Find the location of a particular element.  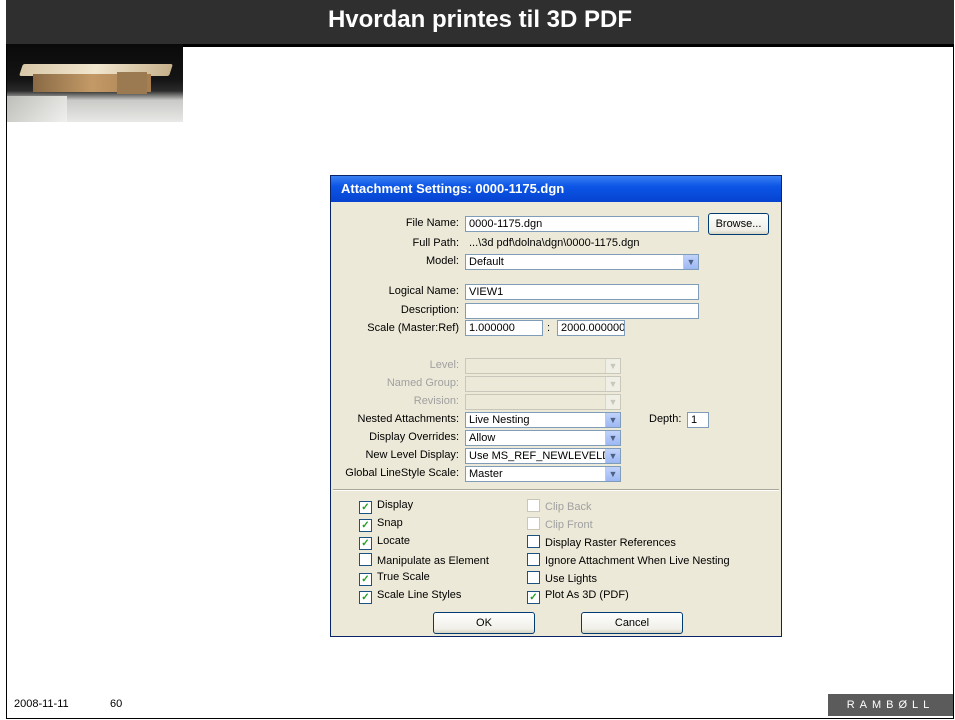

new-level-display-value: Use MS_REF_NEWLEVELDISPLAY is located at coordinates (544, 456).